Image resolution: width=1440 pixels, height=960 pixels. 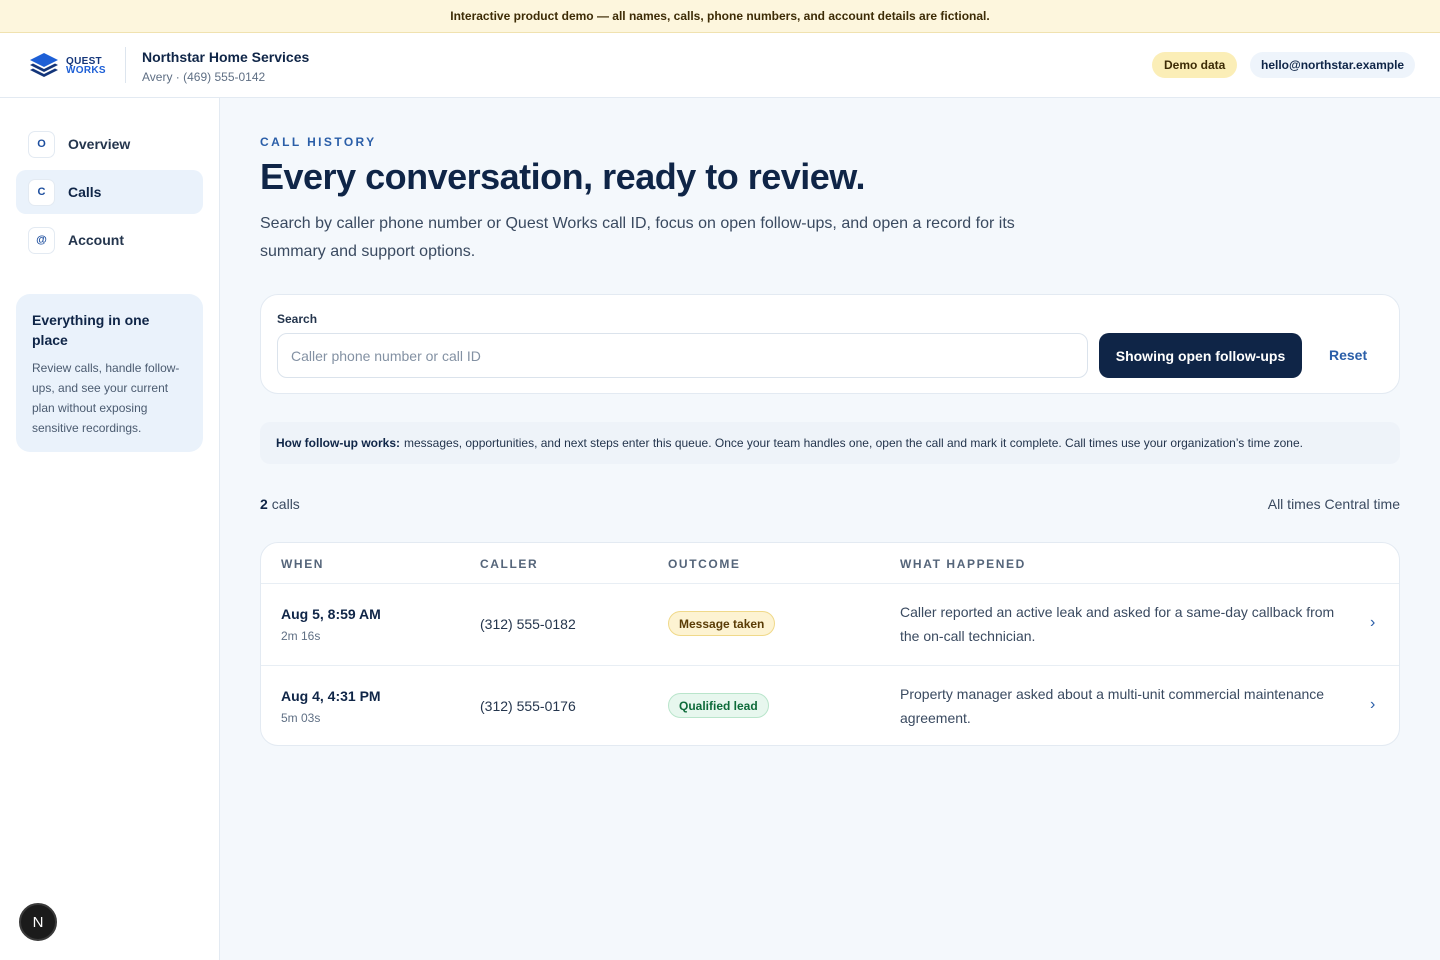 What do you see at coordinates (86, 70) in the screenshot?
I see `logo-line-2: WORKS` at bounding box center [86, 70].